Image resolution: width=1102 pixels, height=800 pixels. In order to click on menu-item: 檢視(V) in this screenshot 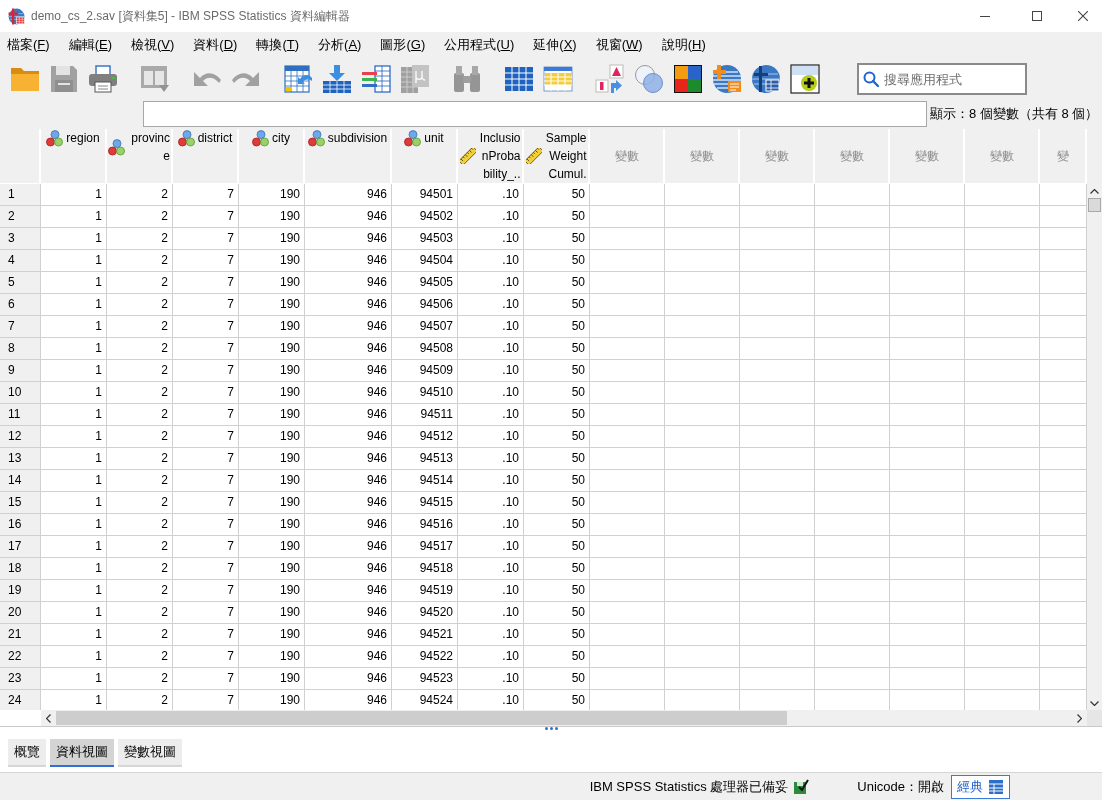, I will do `click(153, 45)`.